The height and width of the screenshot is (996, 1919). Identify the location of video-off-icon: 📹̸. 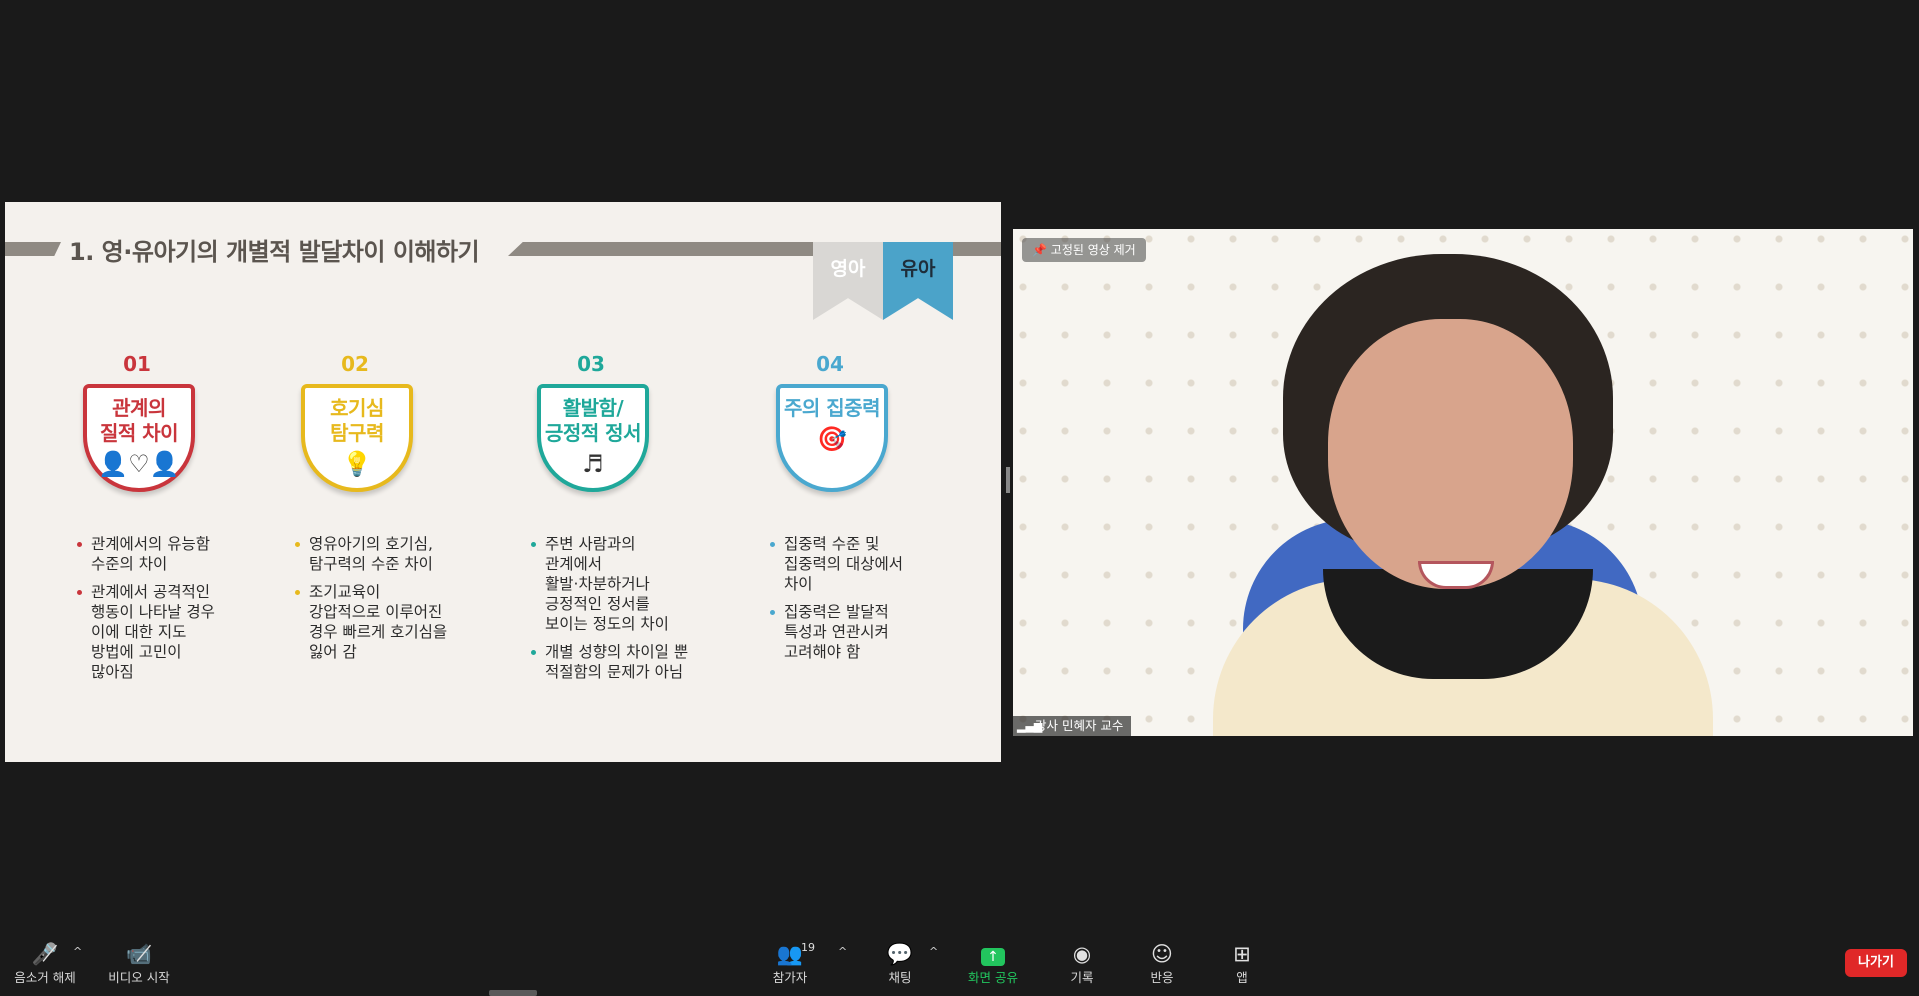
(139, 954).